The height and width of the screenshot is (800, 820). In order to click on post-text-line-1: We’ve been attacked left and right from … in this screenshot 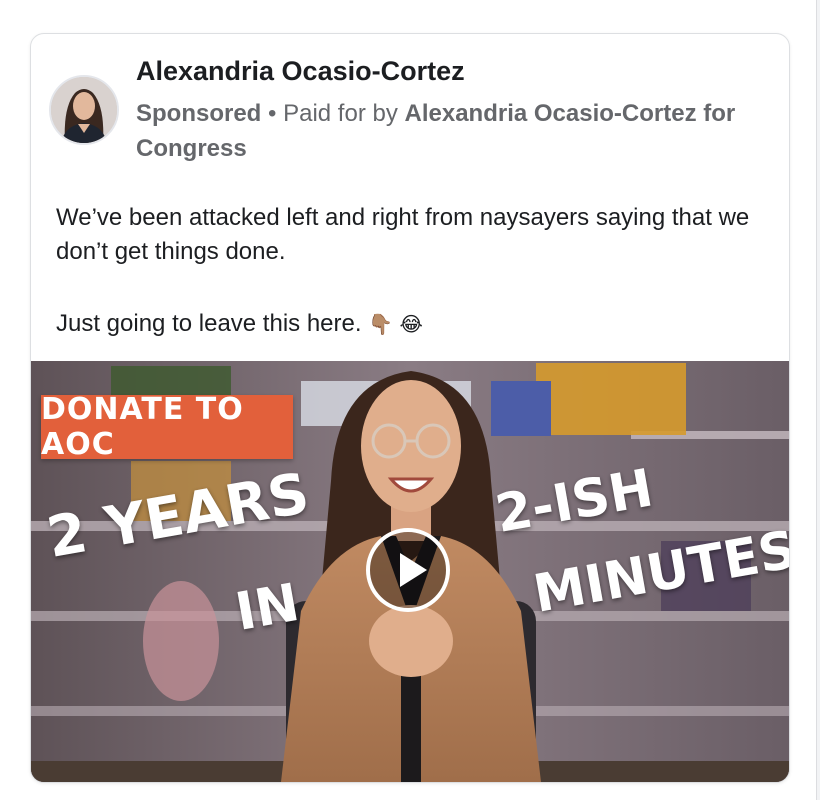, I will do `click(403, 234)`.